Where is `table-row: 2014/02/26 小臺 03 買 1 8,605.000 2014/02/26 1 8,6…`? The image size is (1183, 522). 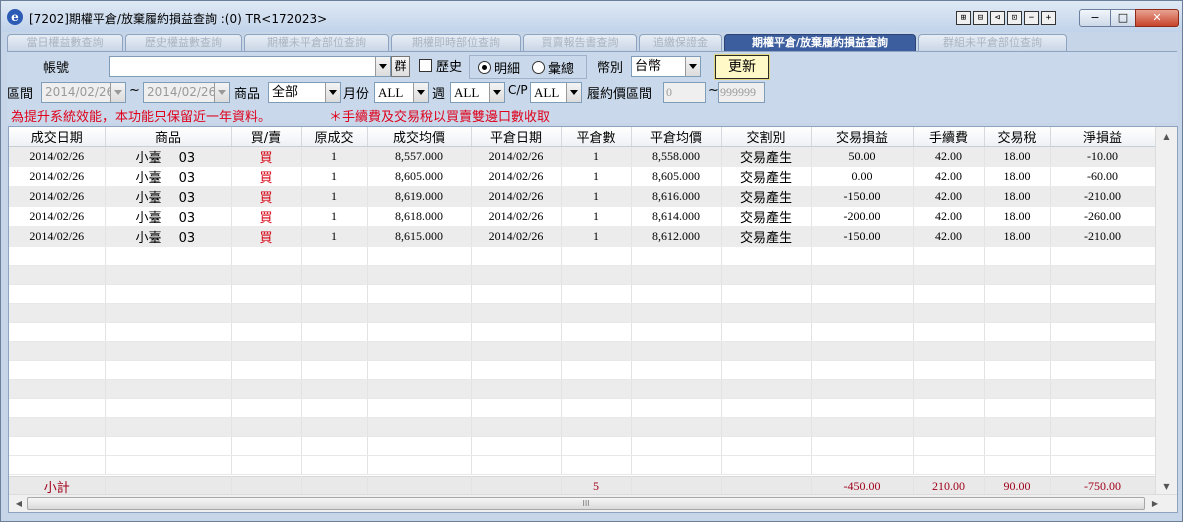
table-row: 2014/02/26 小臺 03 買 1 8,605.000 2014/02/26 1 8,6… is located at coordinates (582, 176).